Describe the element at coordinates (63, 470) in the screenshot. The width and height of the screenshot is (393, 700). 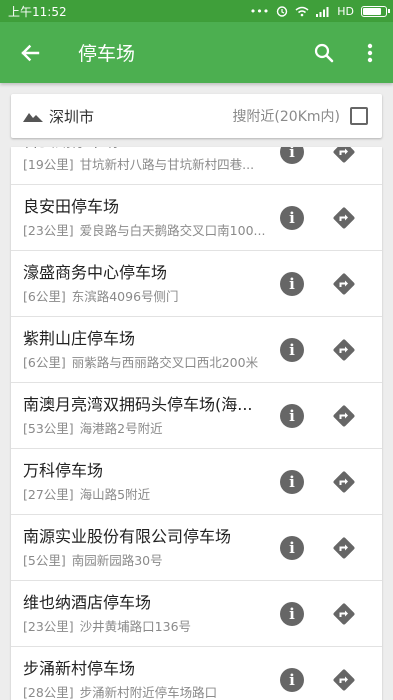
I see `parking-name: 万科停车场` at that location.